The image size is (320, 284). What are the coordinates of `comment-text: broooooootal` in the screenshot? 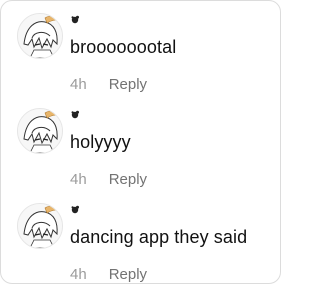 It's located at (123, 47).